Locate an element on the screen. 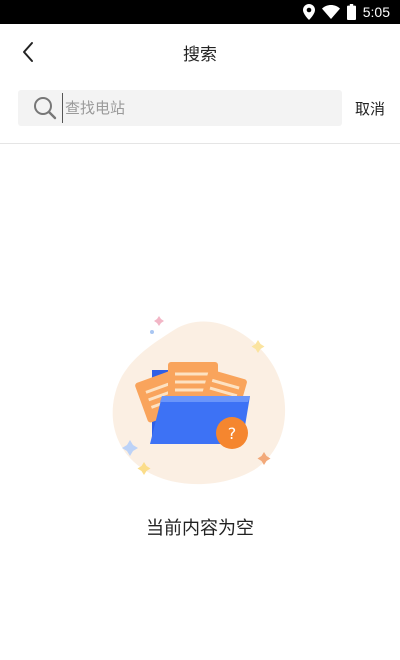 This screenshot has height=660, width=400. empty-folder-illustration: ? is located at coordinates (199, 400).